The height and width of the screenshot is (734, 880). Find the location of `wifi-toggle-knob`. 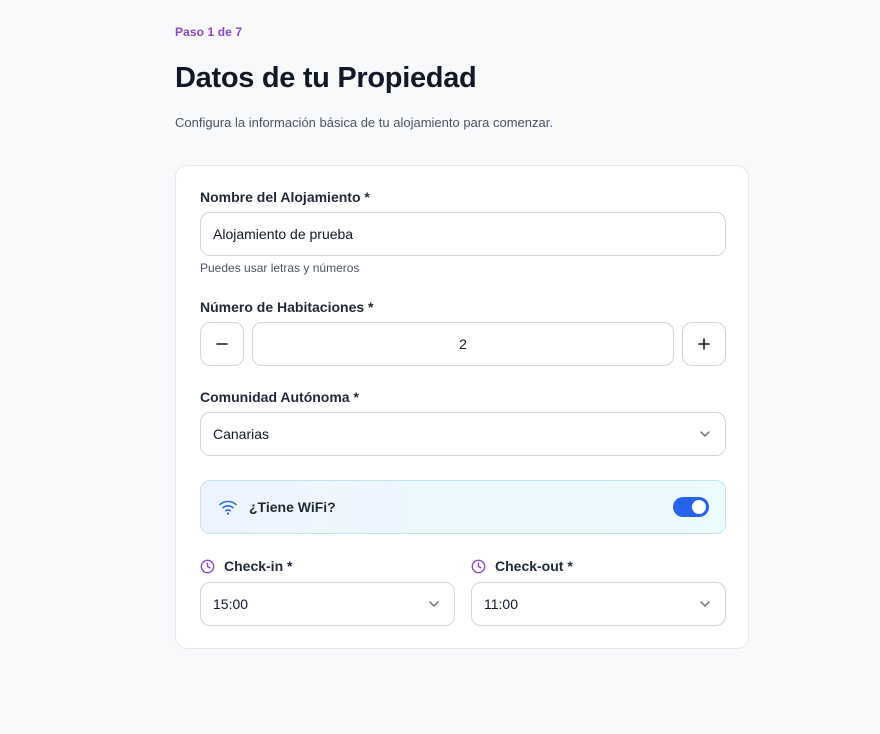

wifi-toggle-knob is located at coordinates (699, 507).